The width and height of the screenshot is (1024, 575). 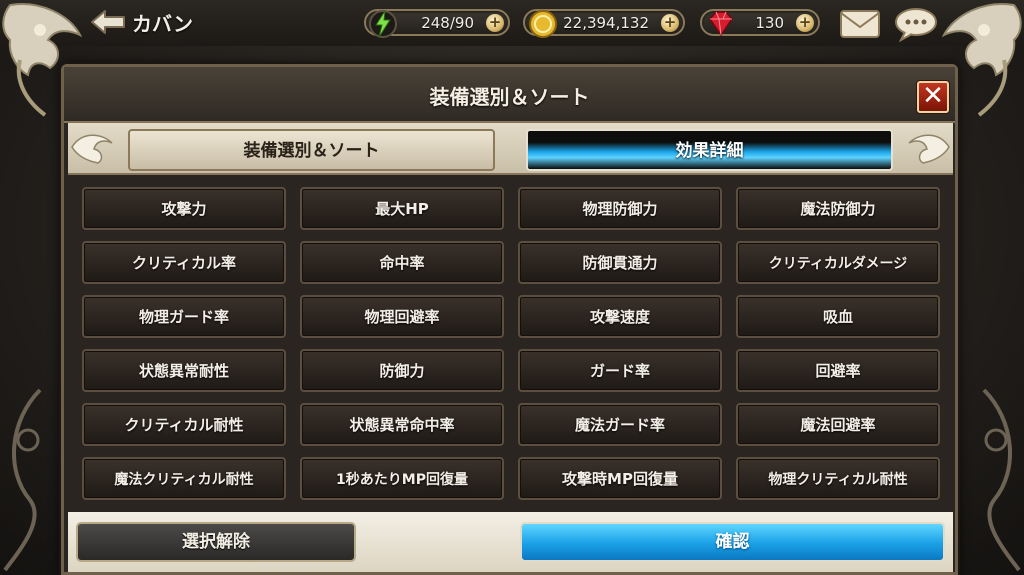 What do you see at coordinates (838, 370) in the screenshot?
I see `option-button: 回避率` at bounding box center [838, 370].